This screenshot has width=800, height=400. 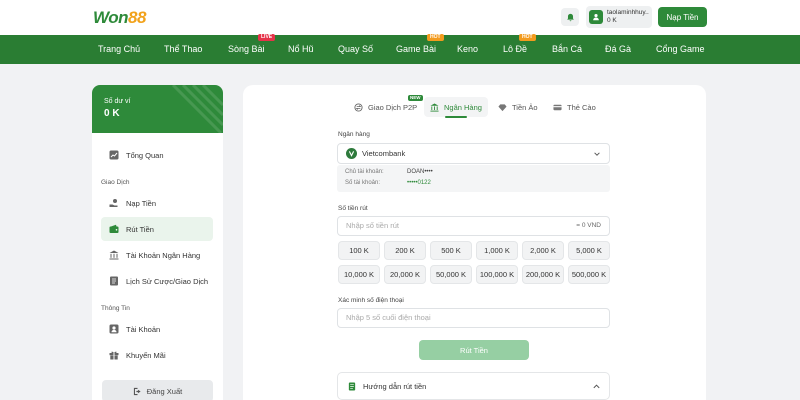 What do you see at coordinates (473, 318) in the screenshot?
I see `phone-verify-input: Nhập 5 số cuối điện thoại` at bounding box center [473, 318].